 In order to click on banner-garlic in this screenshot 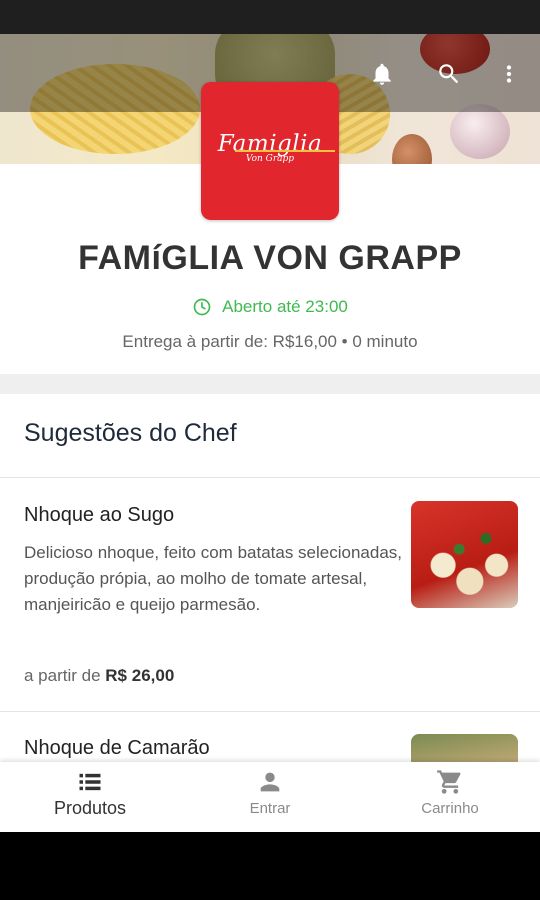, I will do `click(480, 131)`.